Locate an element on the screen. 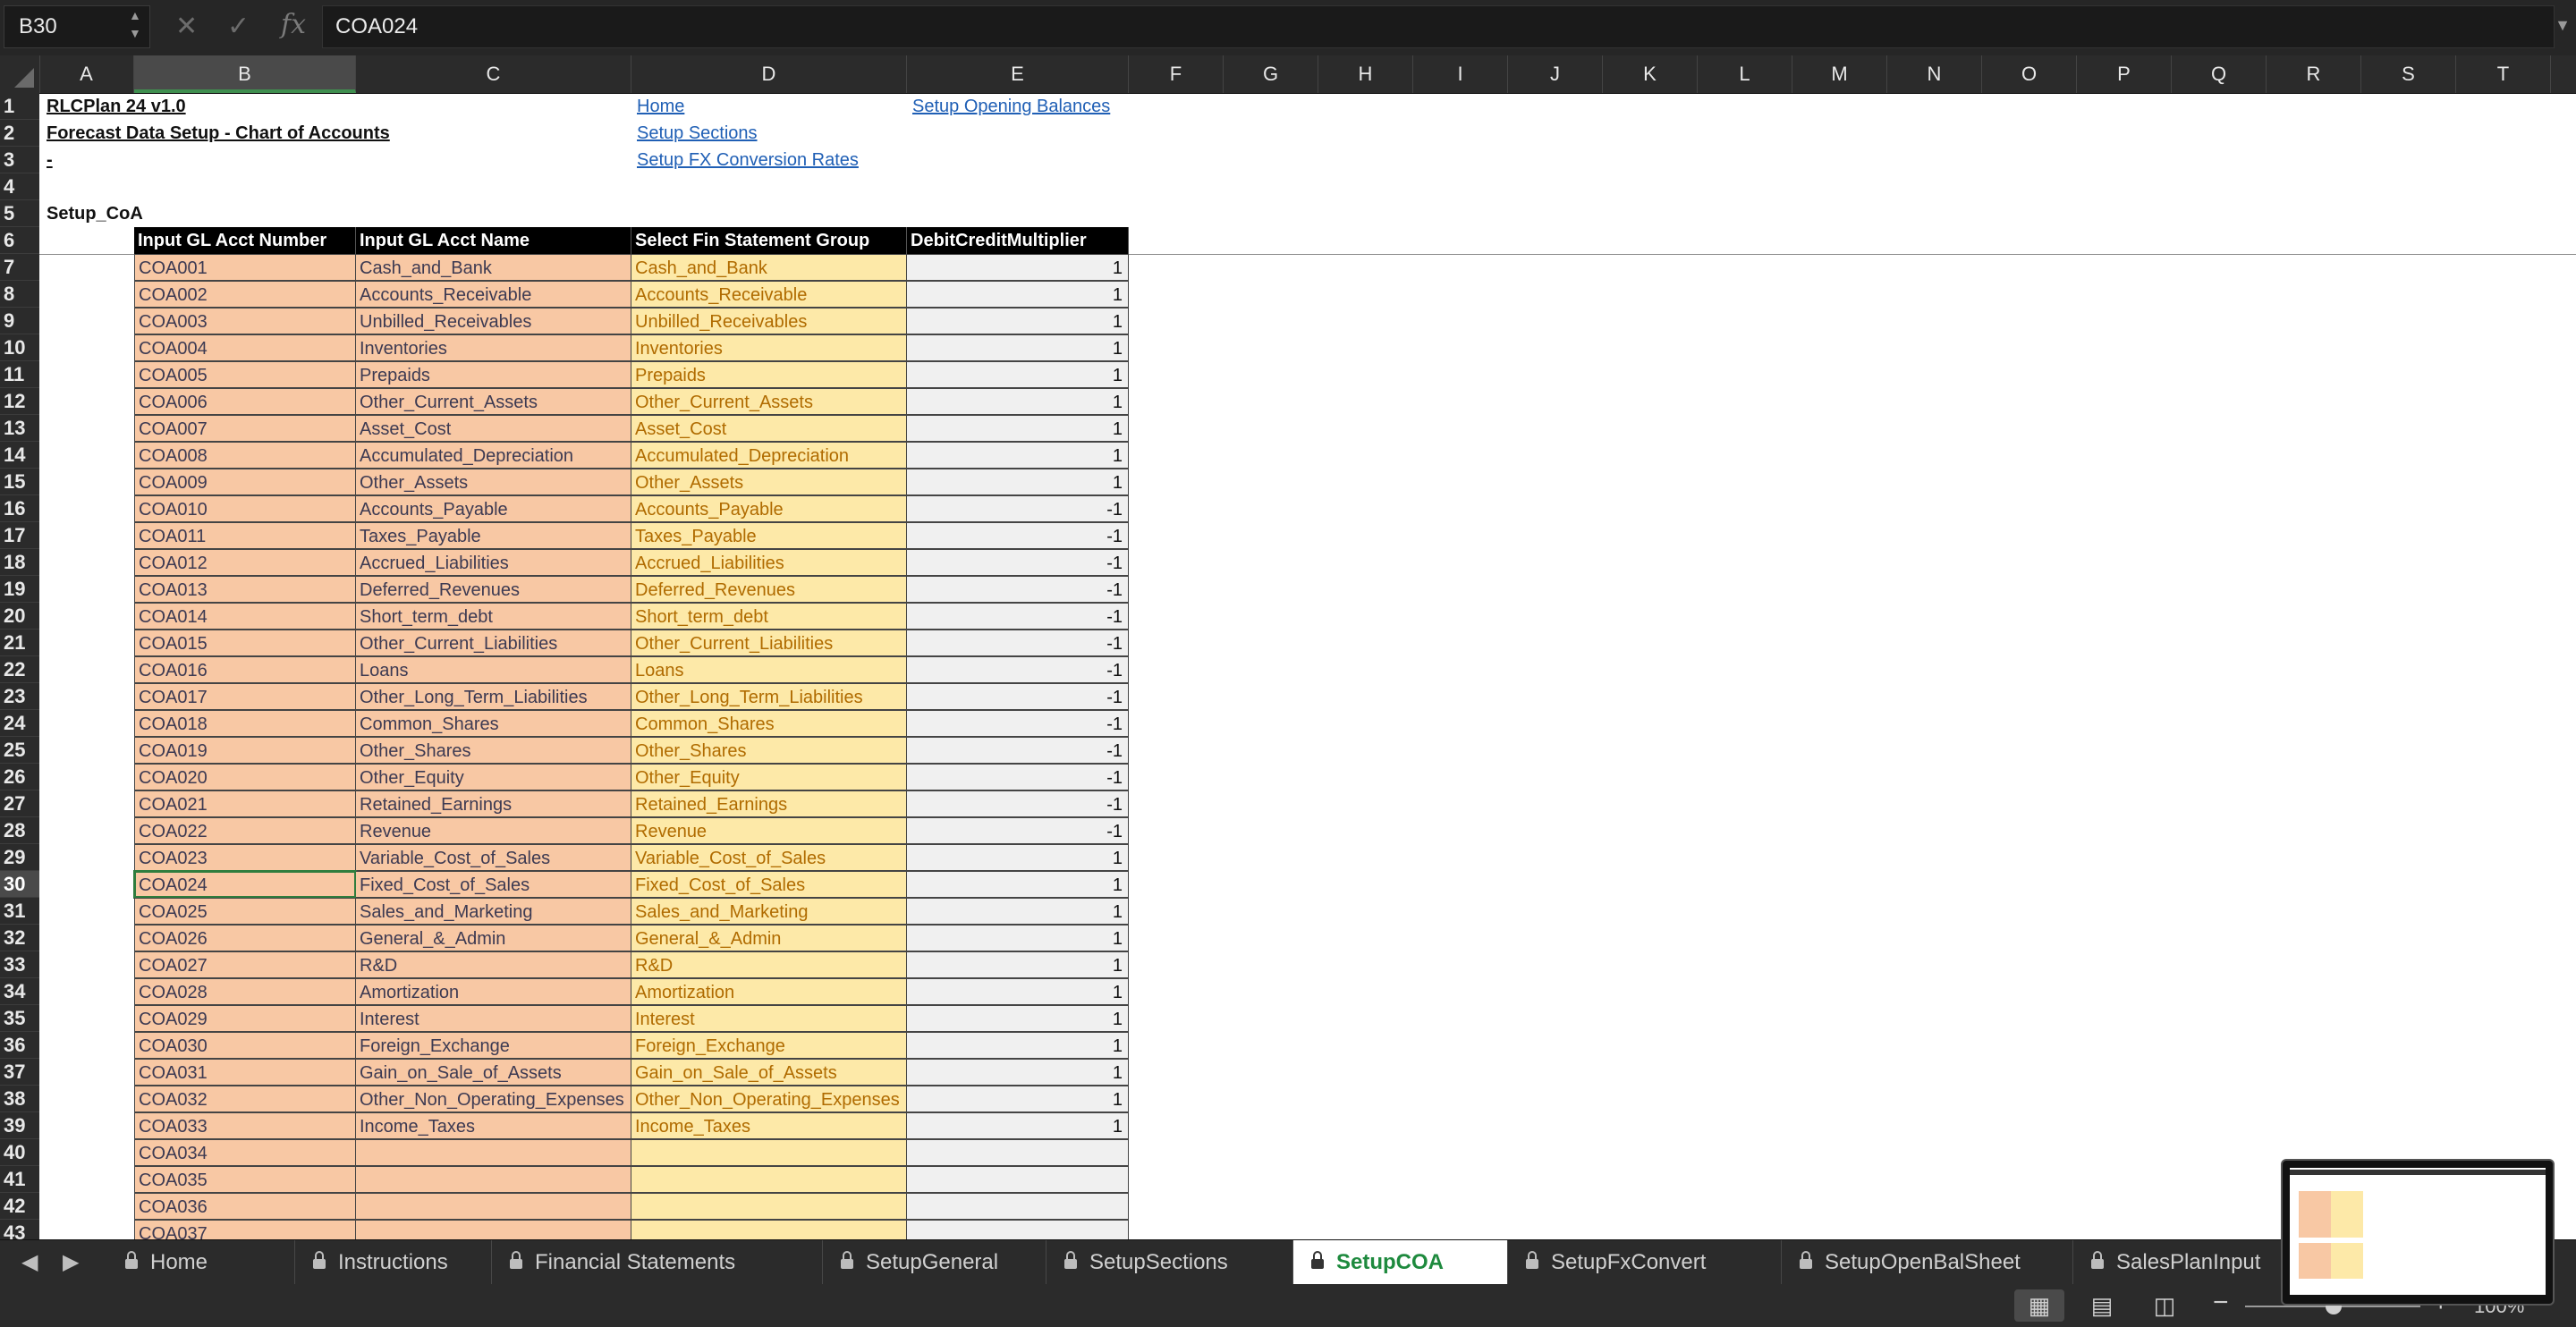  cell-d24: Common_Shares is located at coordinates (769, 723).